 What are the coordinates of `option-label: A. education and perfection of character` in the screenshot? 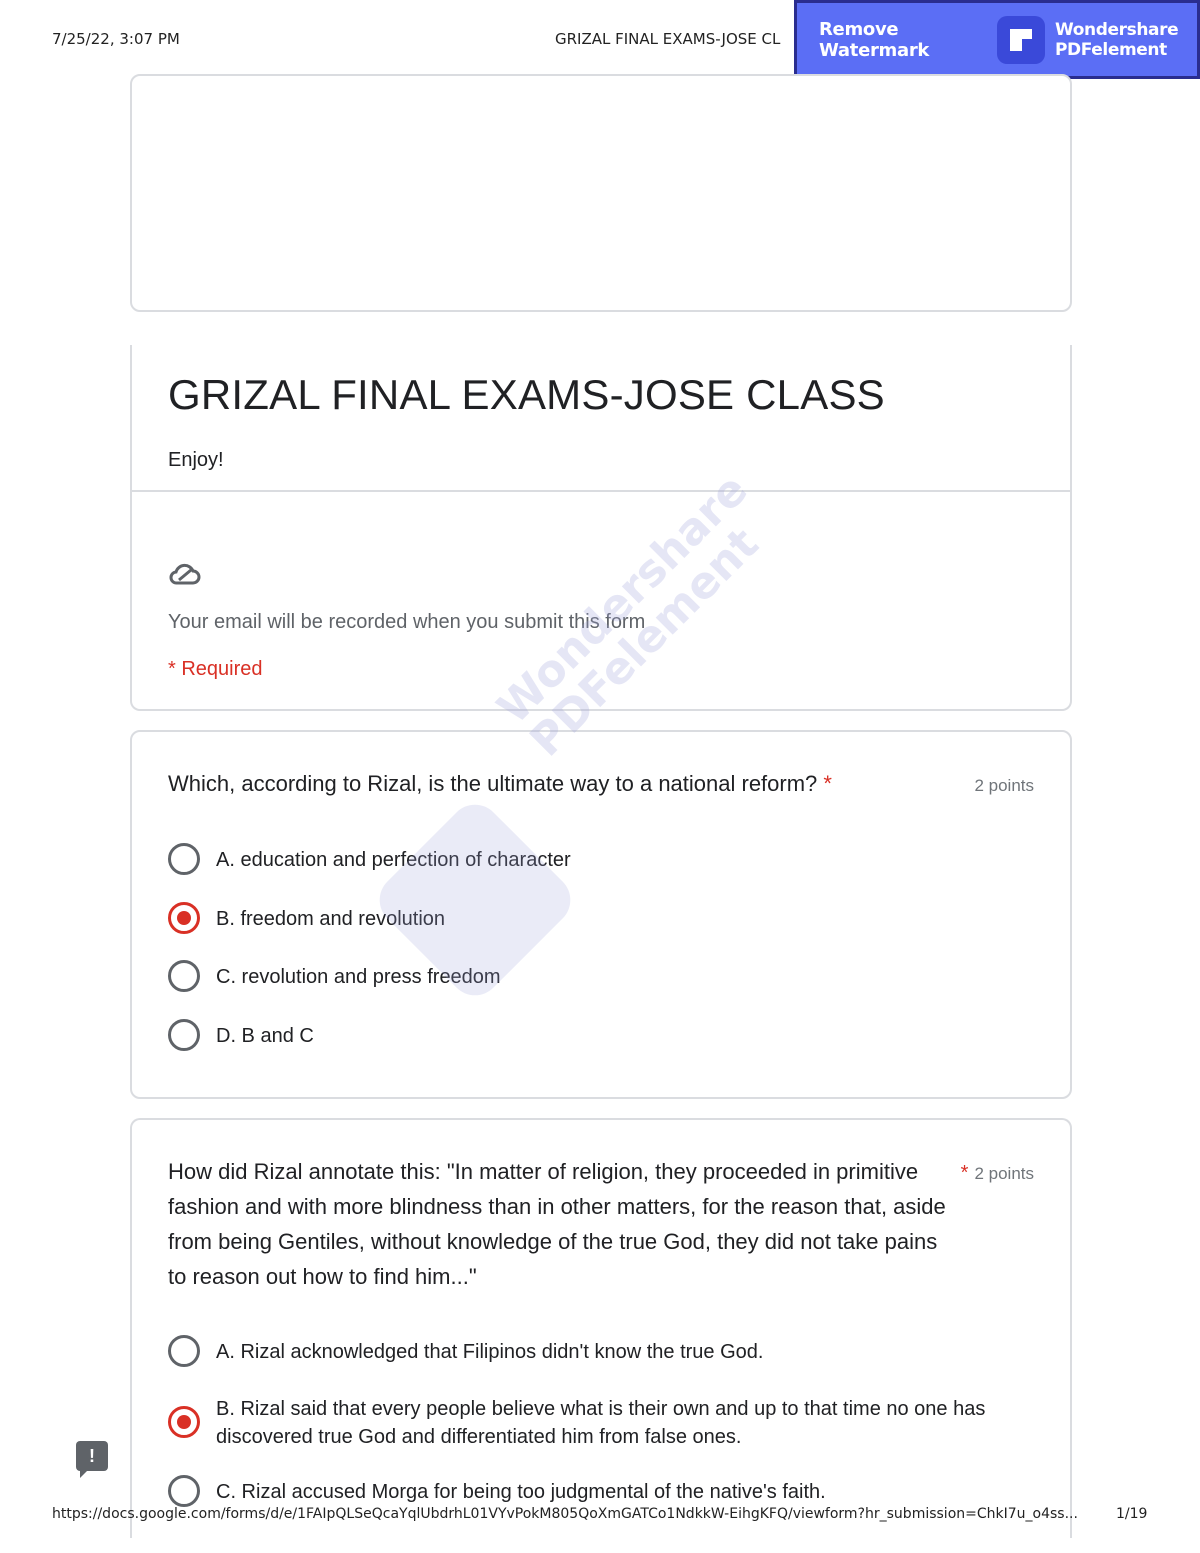 It's located at (393, 860).